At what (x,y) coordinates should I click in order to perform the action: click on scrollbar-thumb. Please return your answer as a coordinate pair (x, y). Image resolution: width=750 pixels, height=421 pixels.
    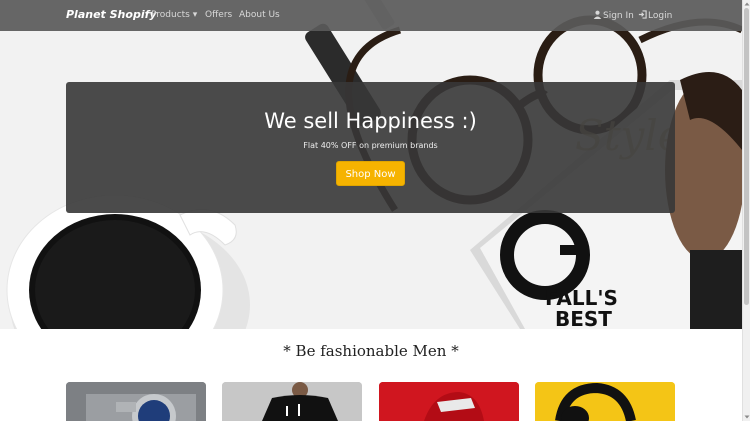
    Looking at the image, I should click on (746, 156).